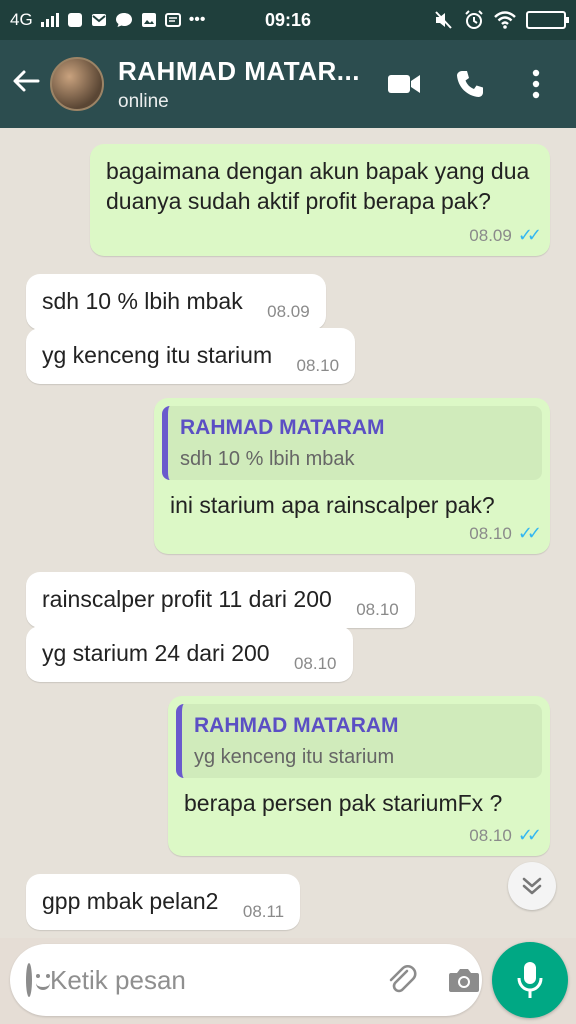  What do you see at coordinates (157, 355) in the screenshot?
I see `message-text: yg kenceng itu starium` at bounding box center [157, 355].